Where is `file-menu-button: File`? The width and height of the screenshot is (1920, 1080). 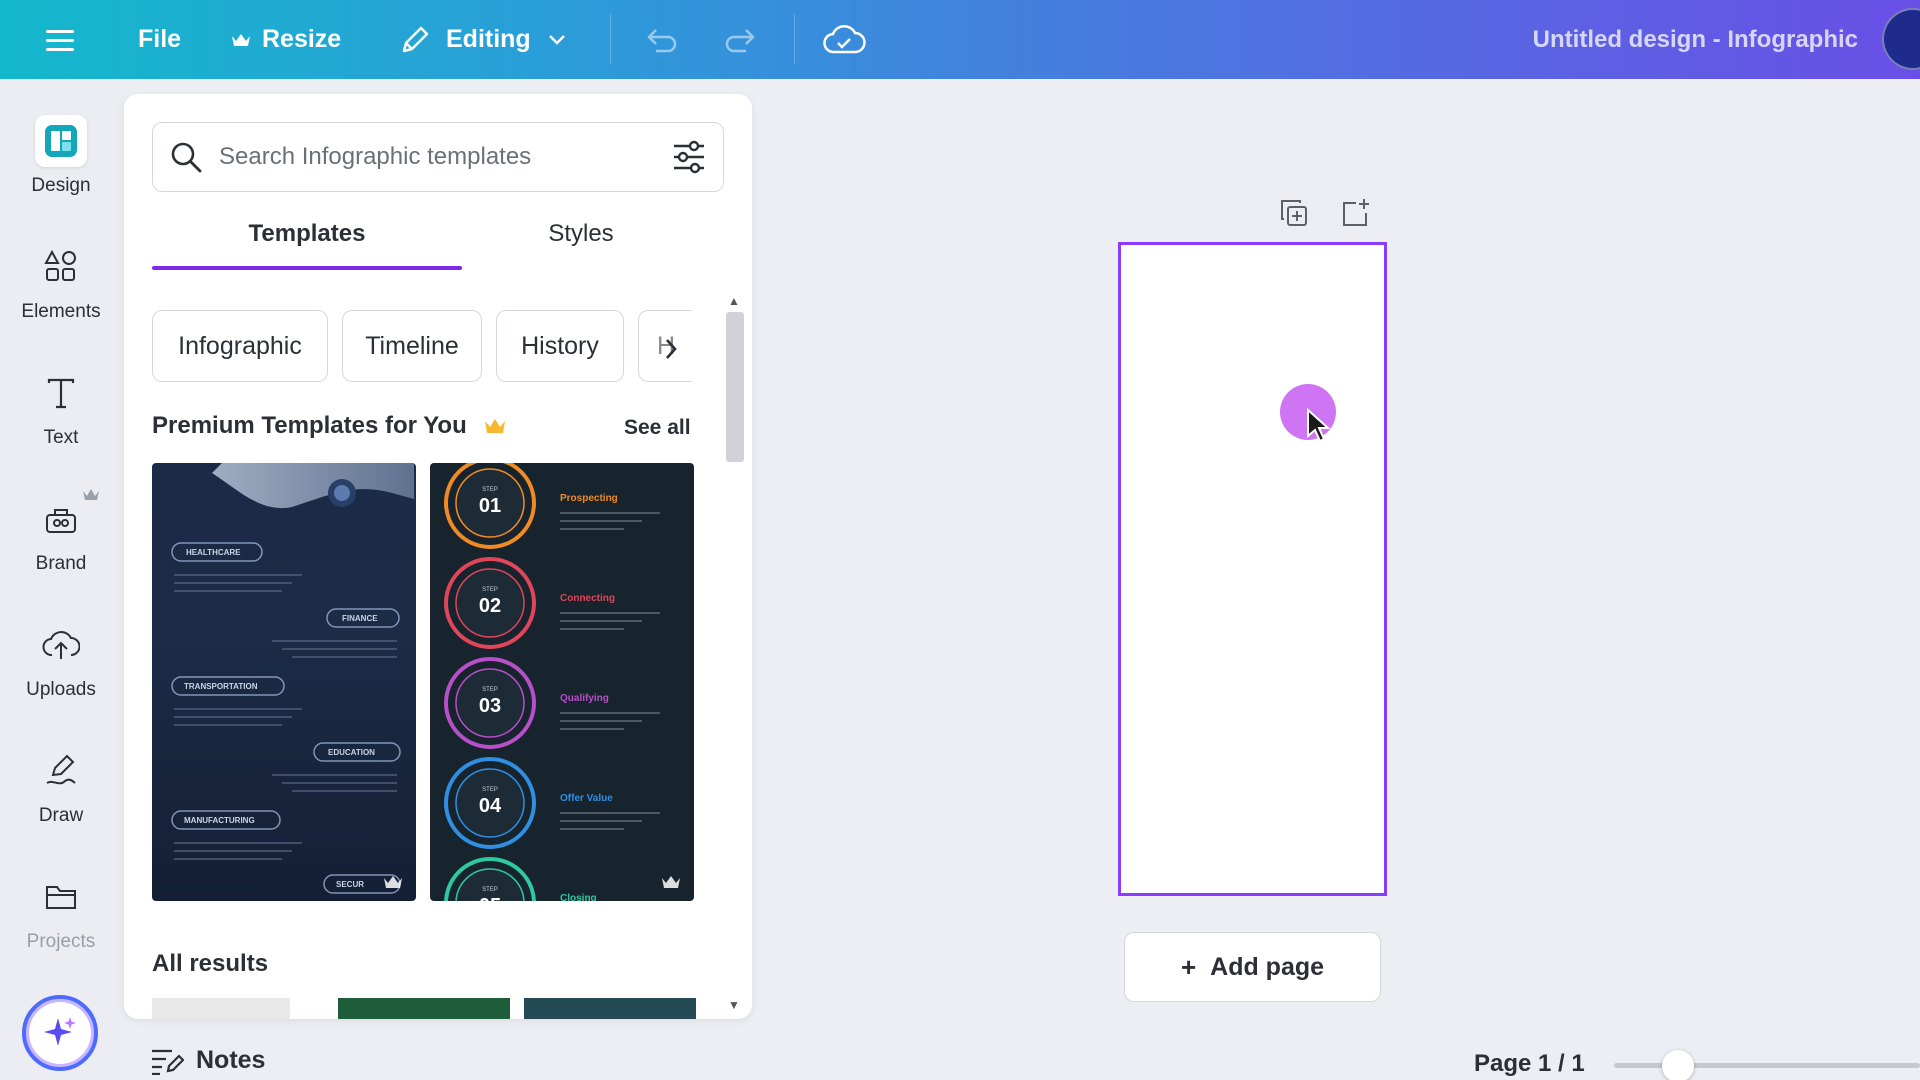 file-menu-button: File is located at coordinates (159, 39).